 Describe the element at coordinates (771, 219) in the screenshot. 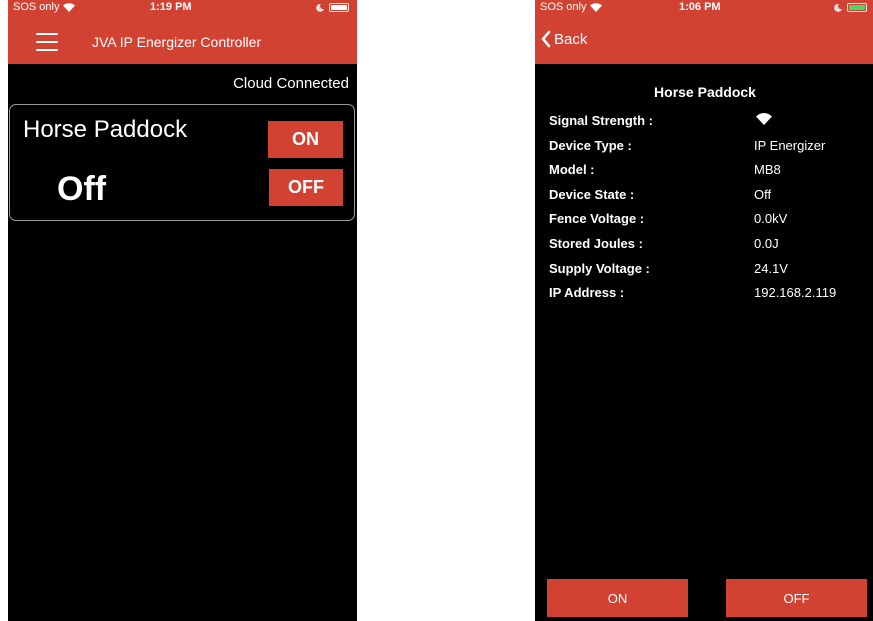

I see `detail-value: 0.0kV` at that location.